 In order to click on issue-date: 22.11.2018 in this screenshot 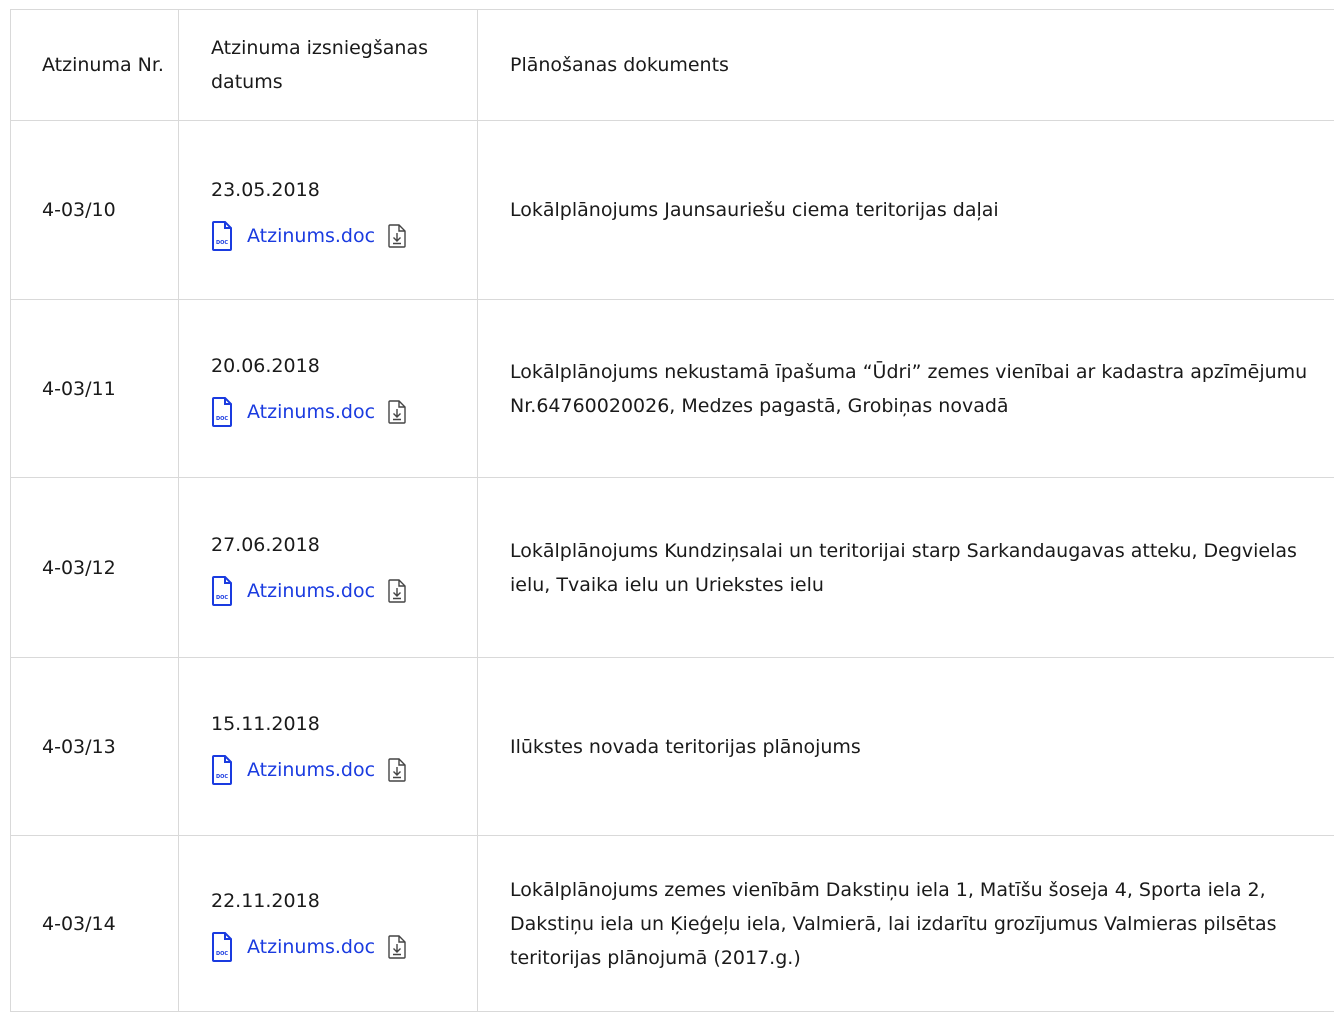, I will do `click(265, 900)`.